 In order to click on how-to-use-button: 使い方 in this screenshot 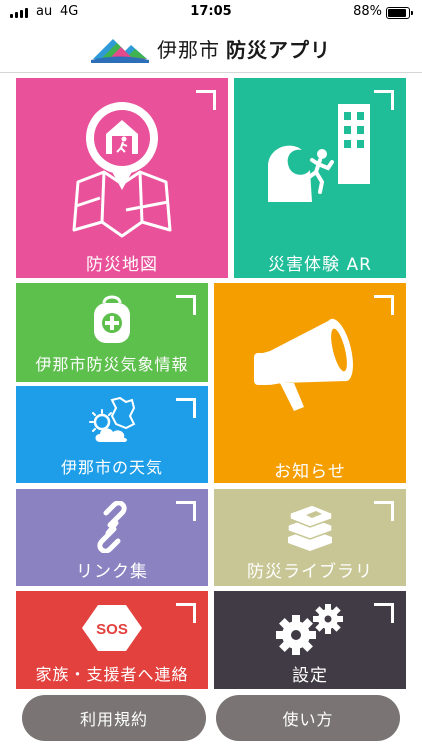, I will do `click(308, 718)`.